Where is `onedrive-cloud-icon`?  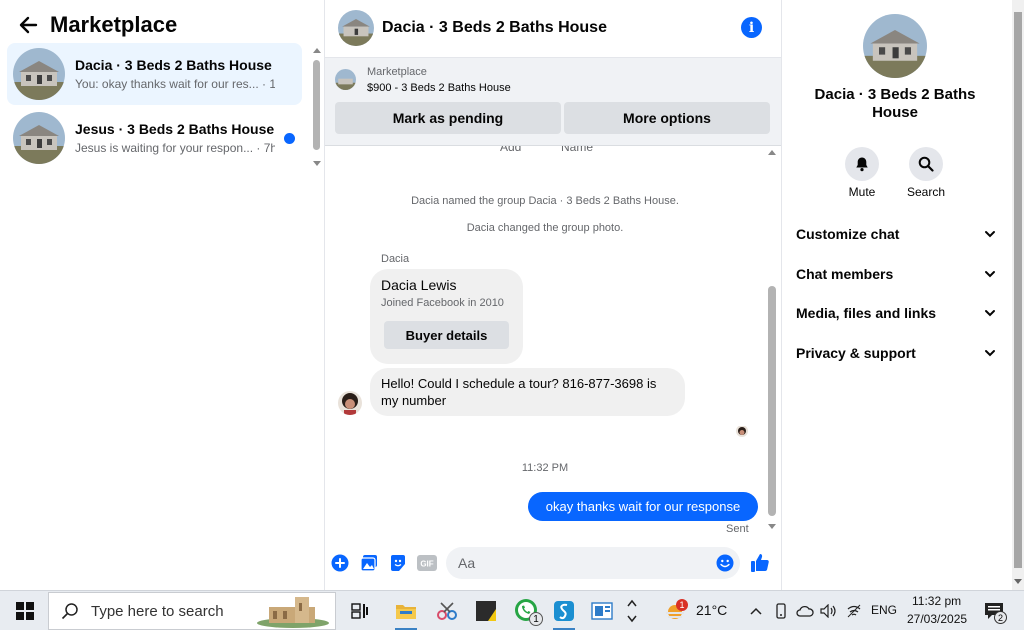
onedrive-cloud-icon is located at coordinates (805, 611).